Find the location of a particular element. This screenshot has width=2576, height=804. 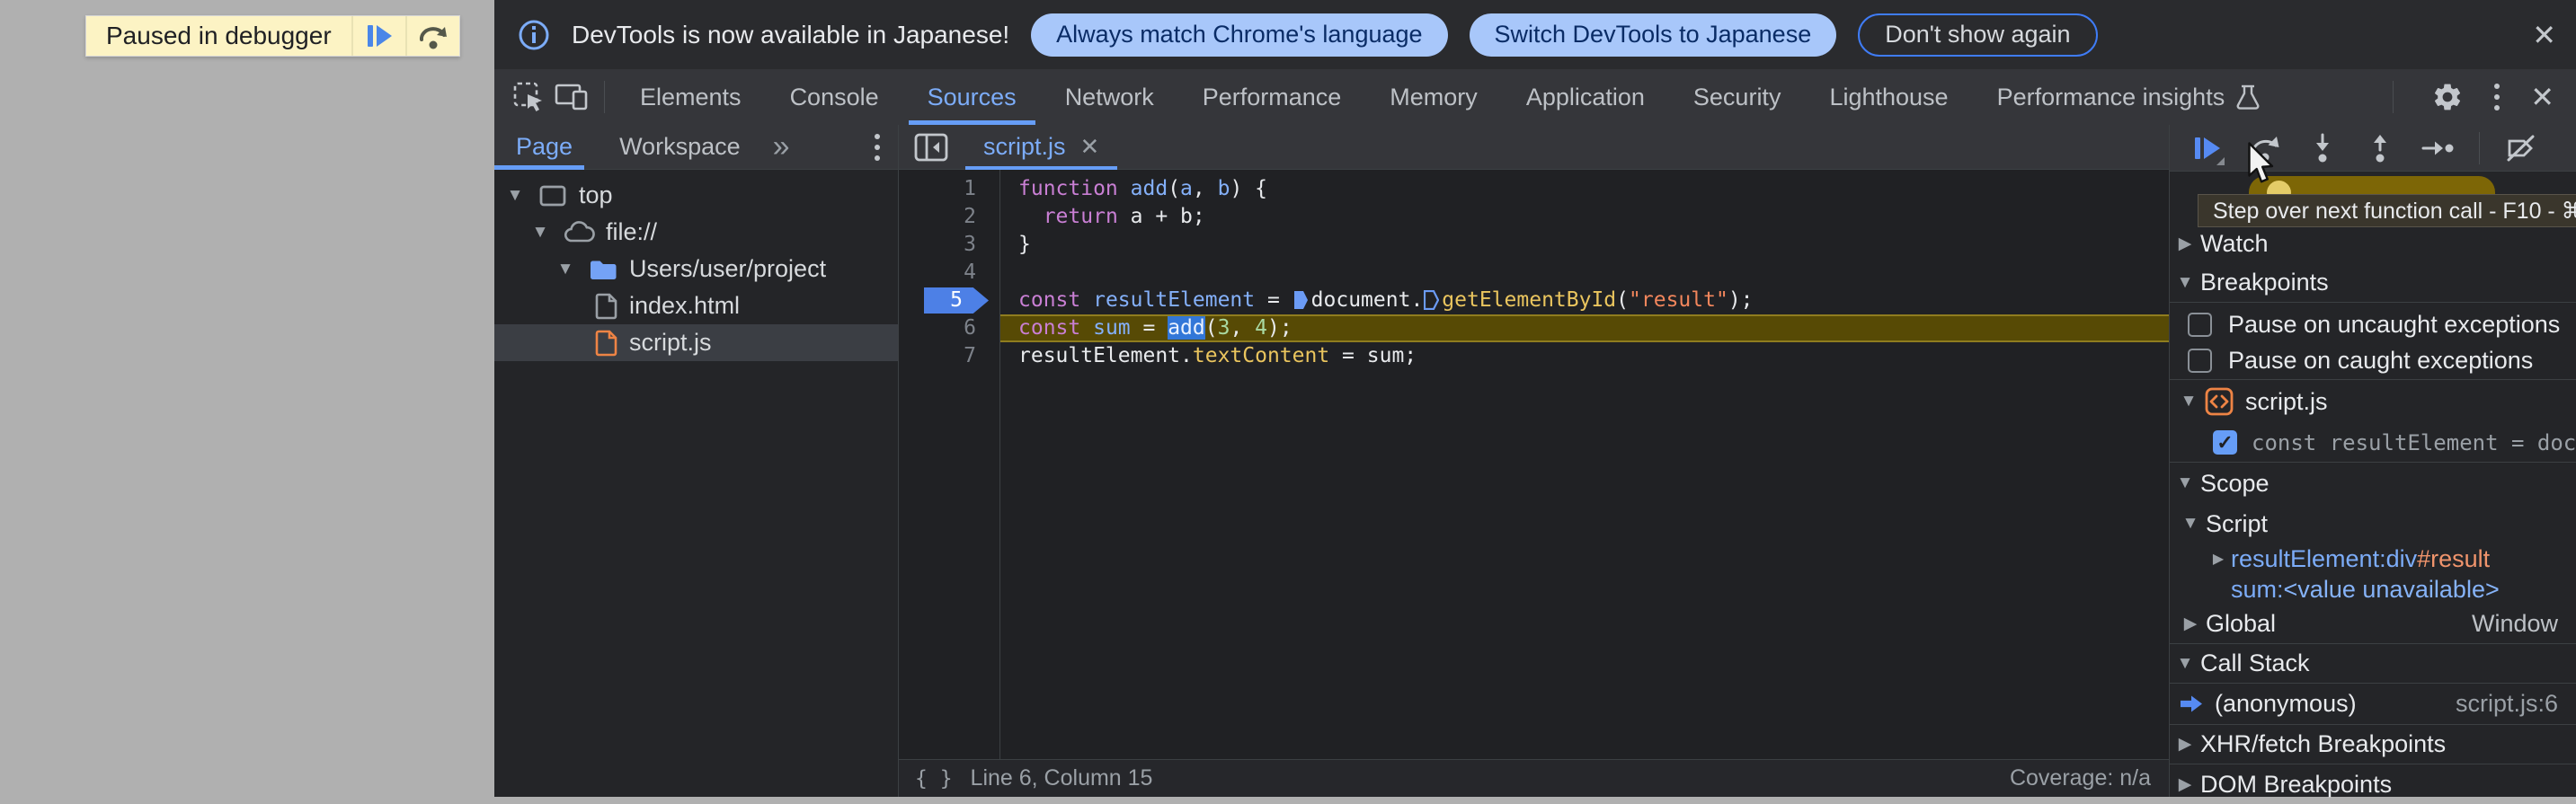

tab-memory: Memory is located at coordinates (1433, 97).